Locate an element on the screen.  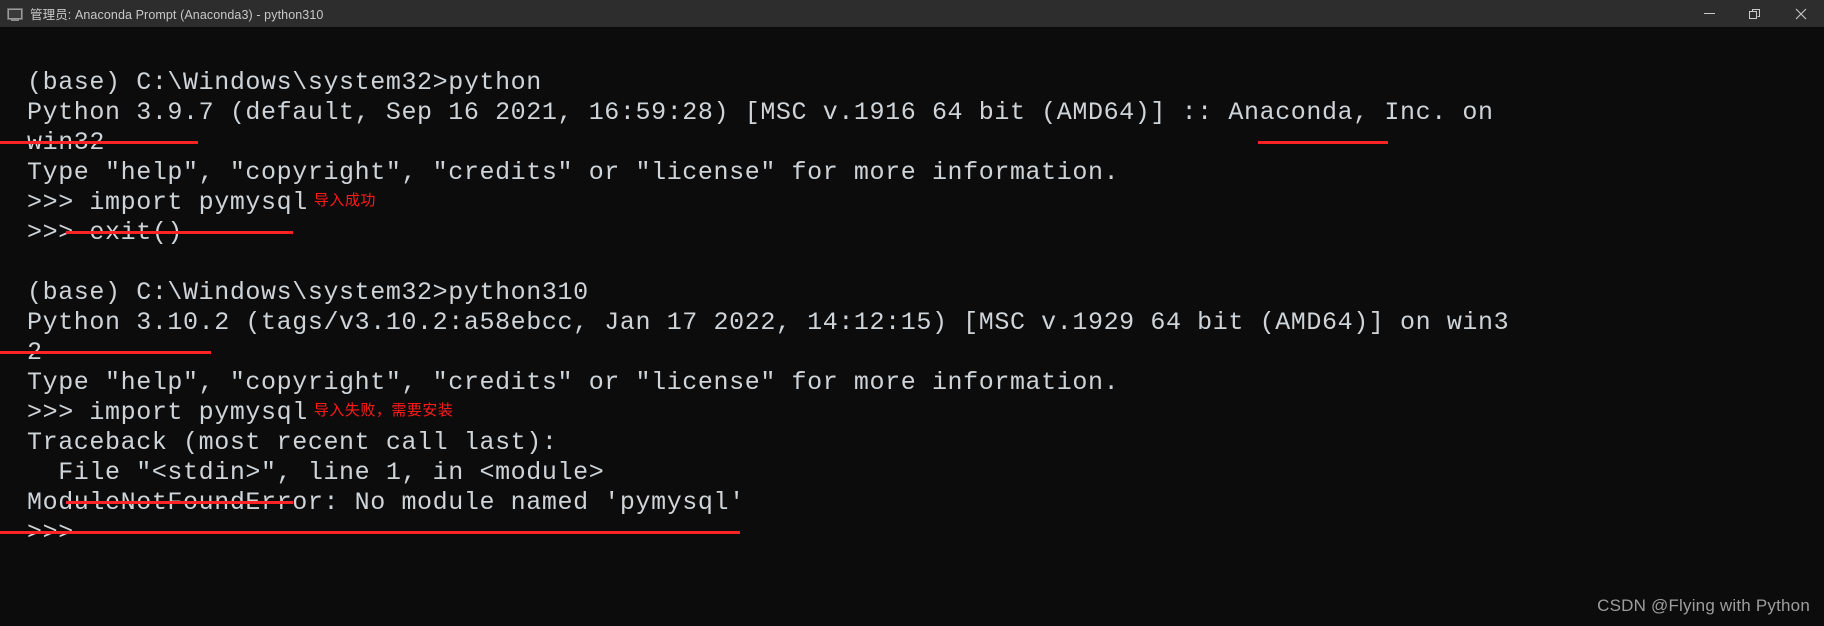
terminal-line: (base) C:\Windows\system32>python310 is located at coordinates (912, 276).